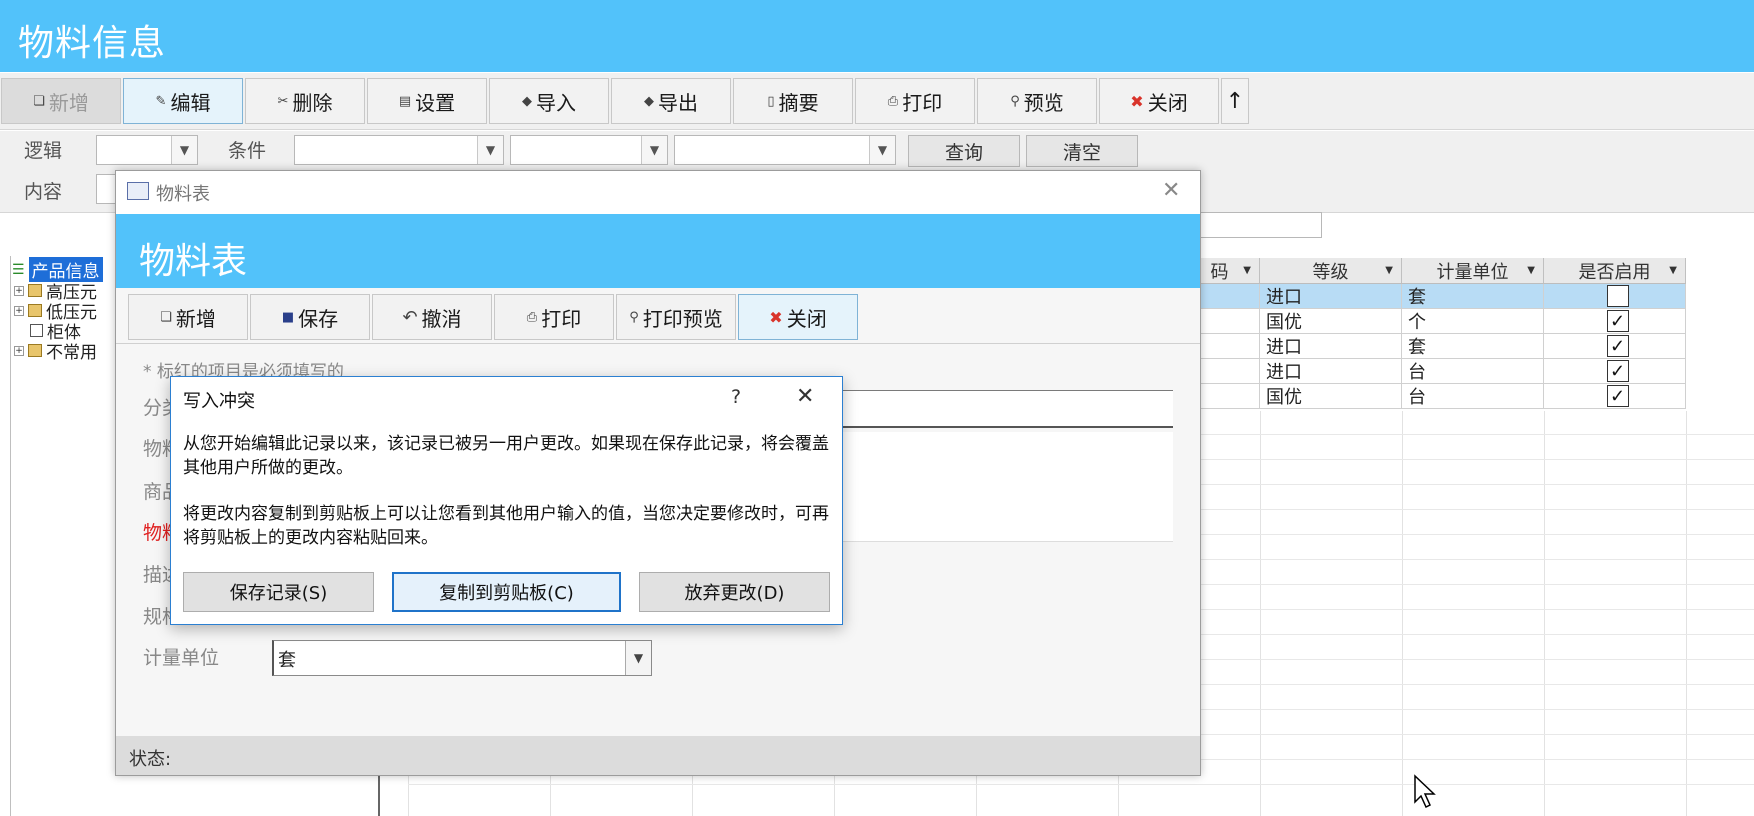  I want to click on save-icon: ■, so click(288, 317).